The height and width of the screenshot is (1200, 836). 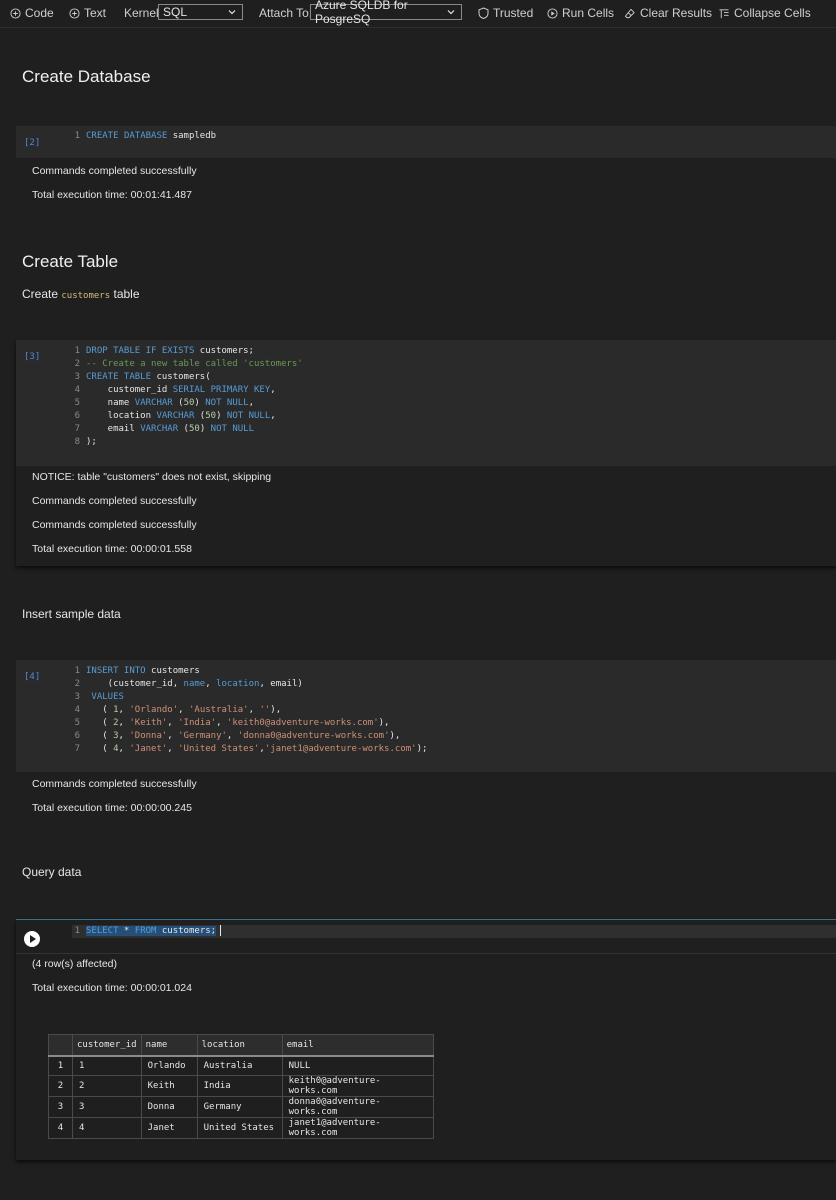 I want to click on table-cell: Janet, so click(x=169, y=1128).